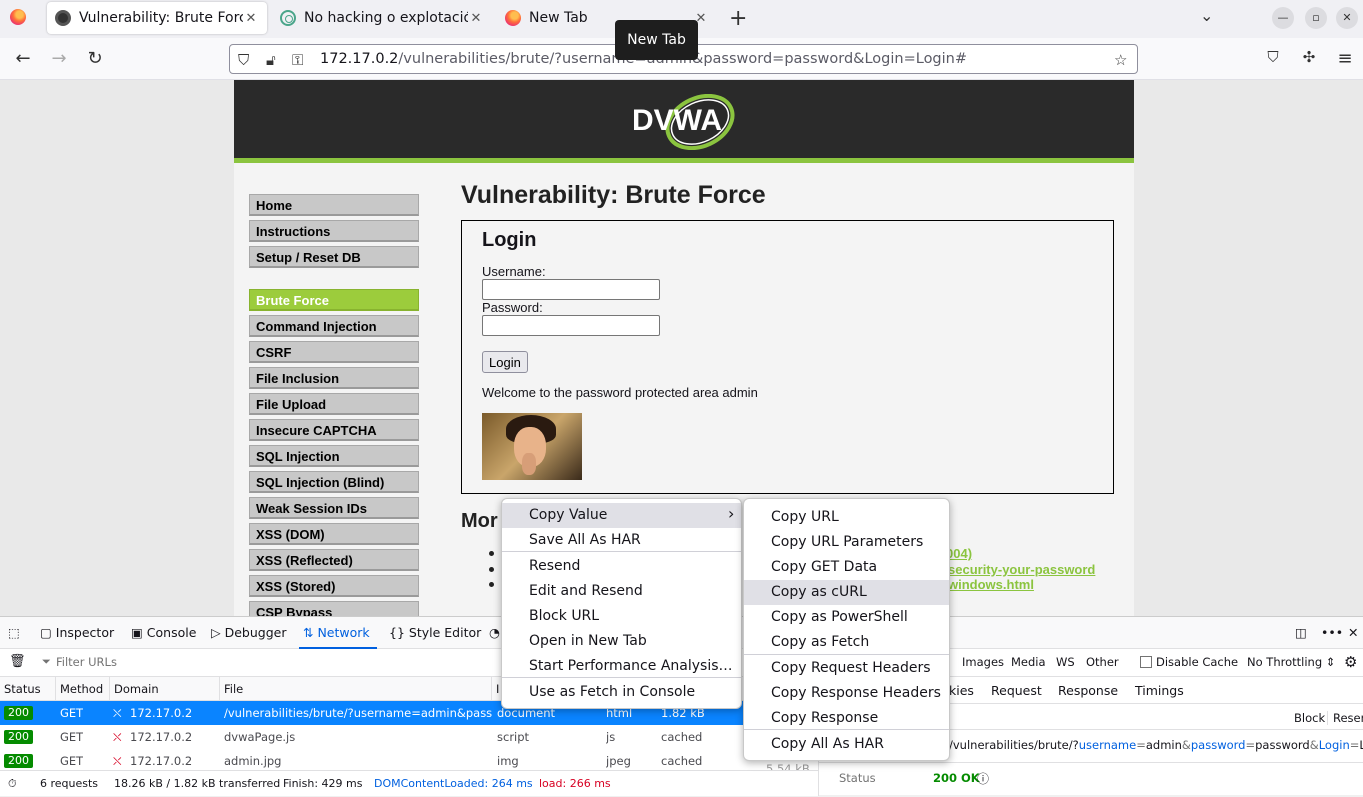 The height and width of the screenshot is (797, 1363). What do you see at coordinates (1273, 57) in the screenshot?
I see `pocket-icon: ⛉` at bounding box center [1273, 57].